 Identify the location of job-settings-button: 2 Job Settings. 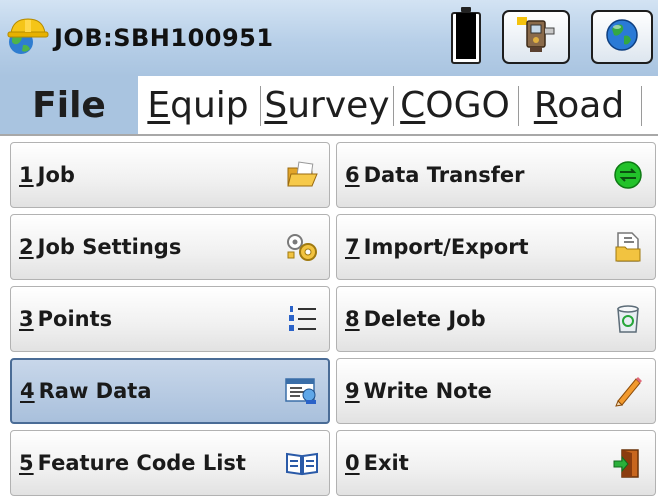
(170, 247).